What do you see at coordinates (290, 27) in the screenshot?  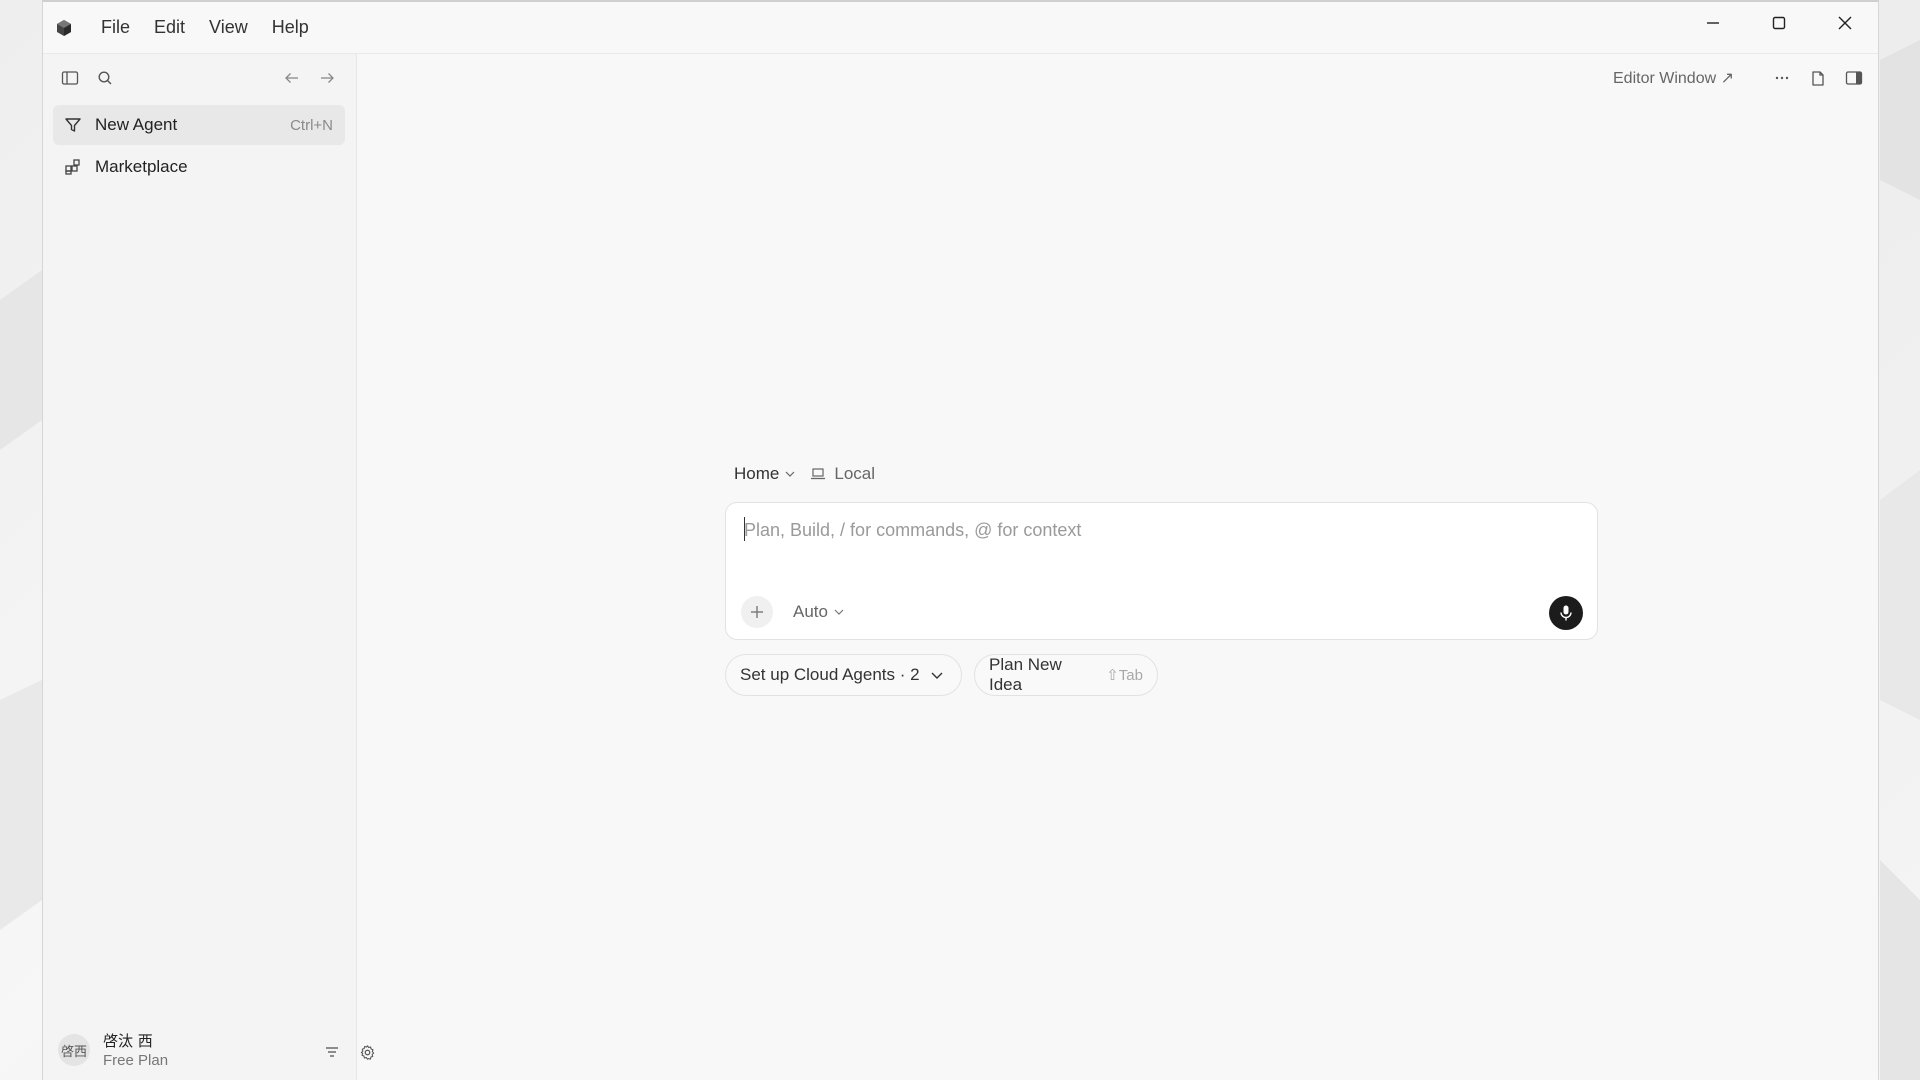 I see `menu-help: Help` at bounding box center [290, 27].